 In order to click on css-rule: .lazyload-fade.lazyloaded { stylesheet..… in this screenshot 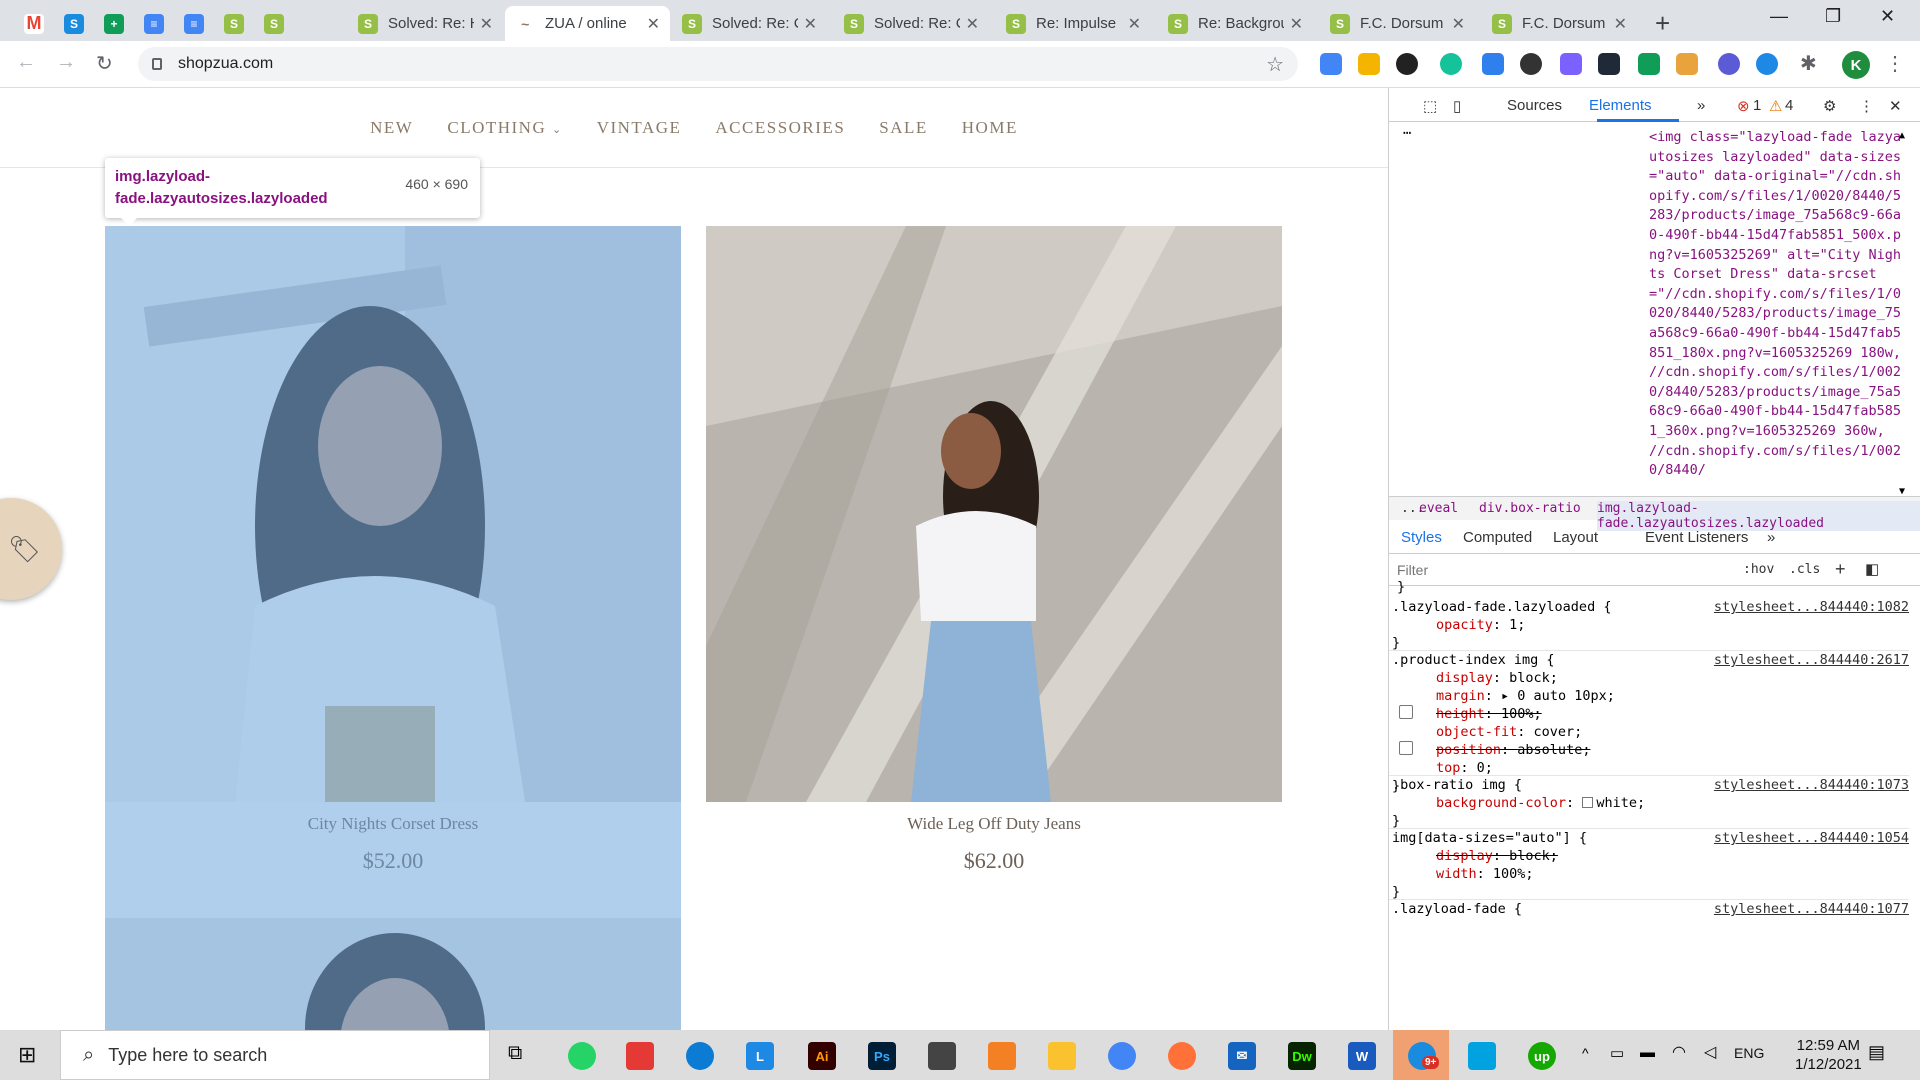, I will do `click(1649, 624)`.